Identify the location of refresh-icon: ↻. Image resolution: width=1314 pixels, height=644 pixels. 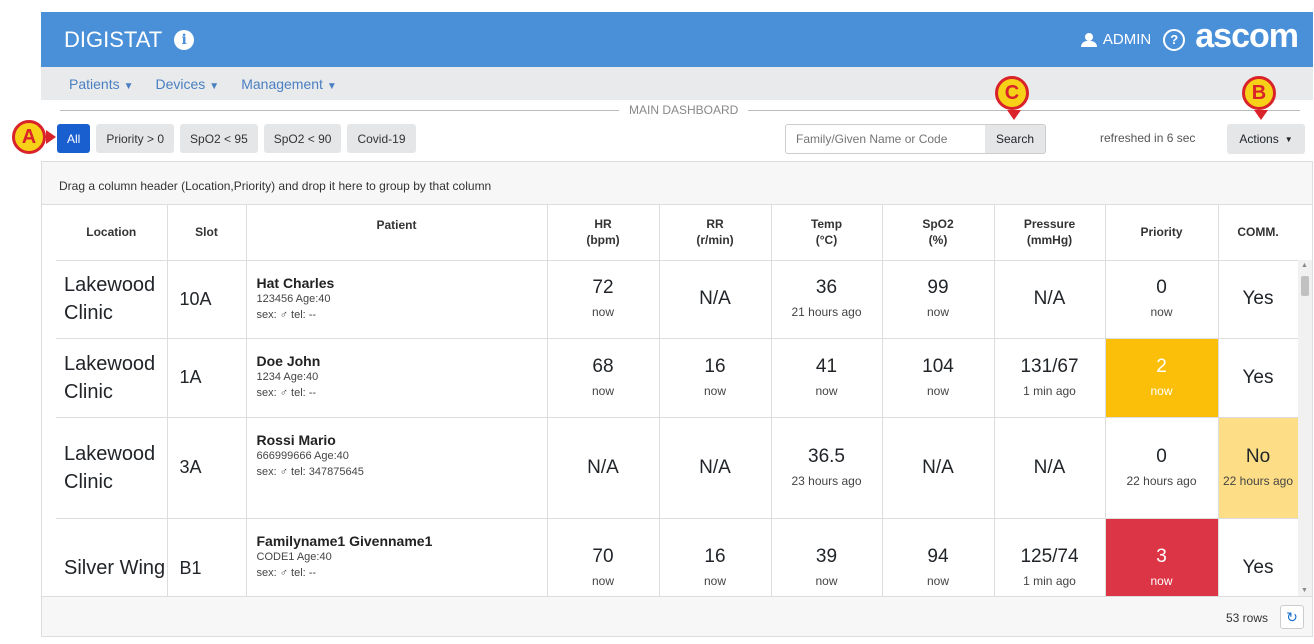
(1292, 617).